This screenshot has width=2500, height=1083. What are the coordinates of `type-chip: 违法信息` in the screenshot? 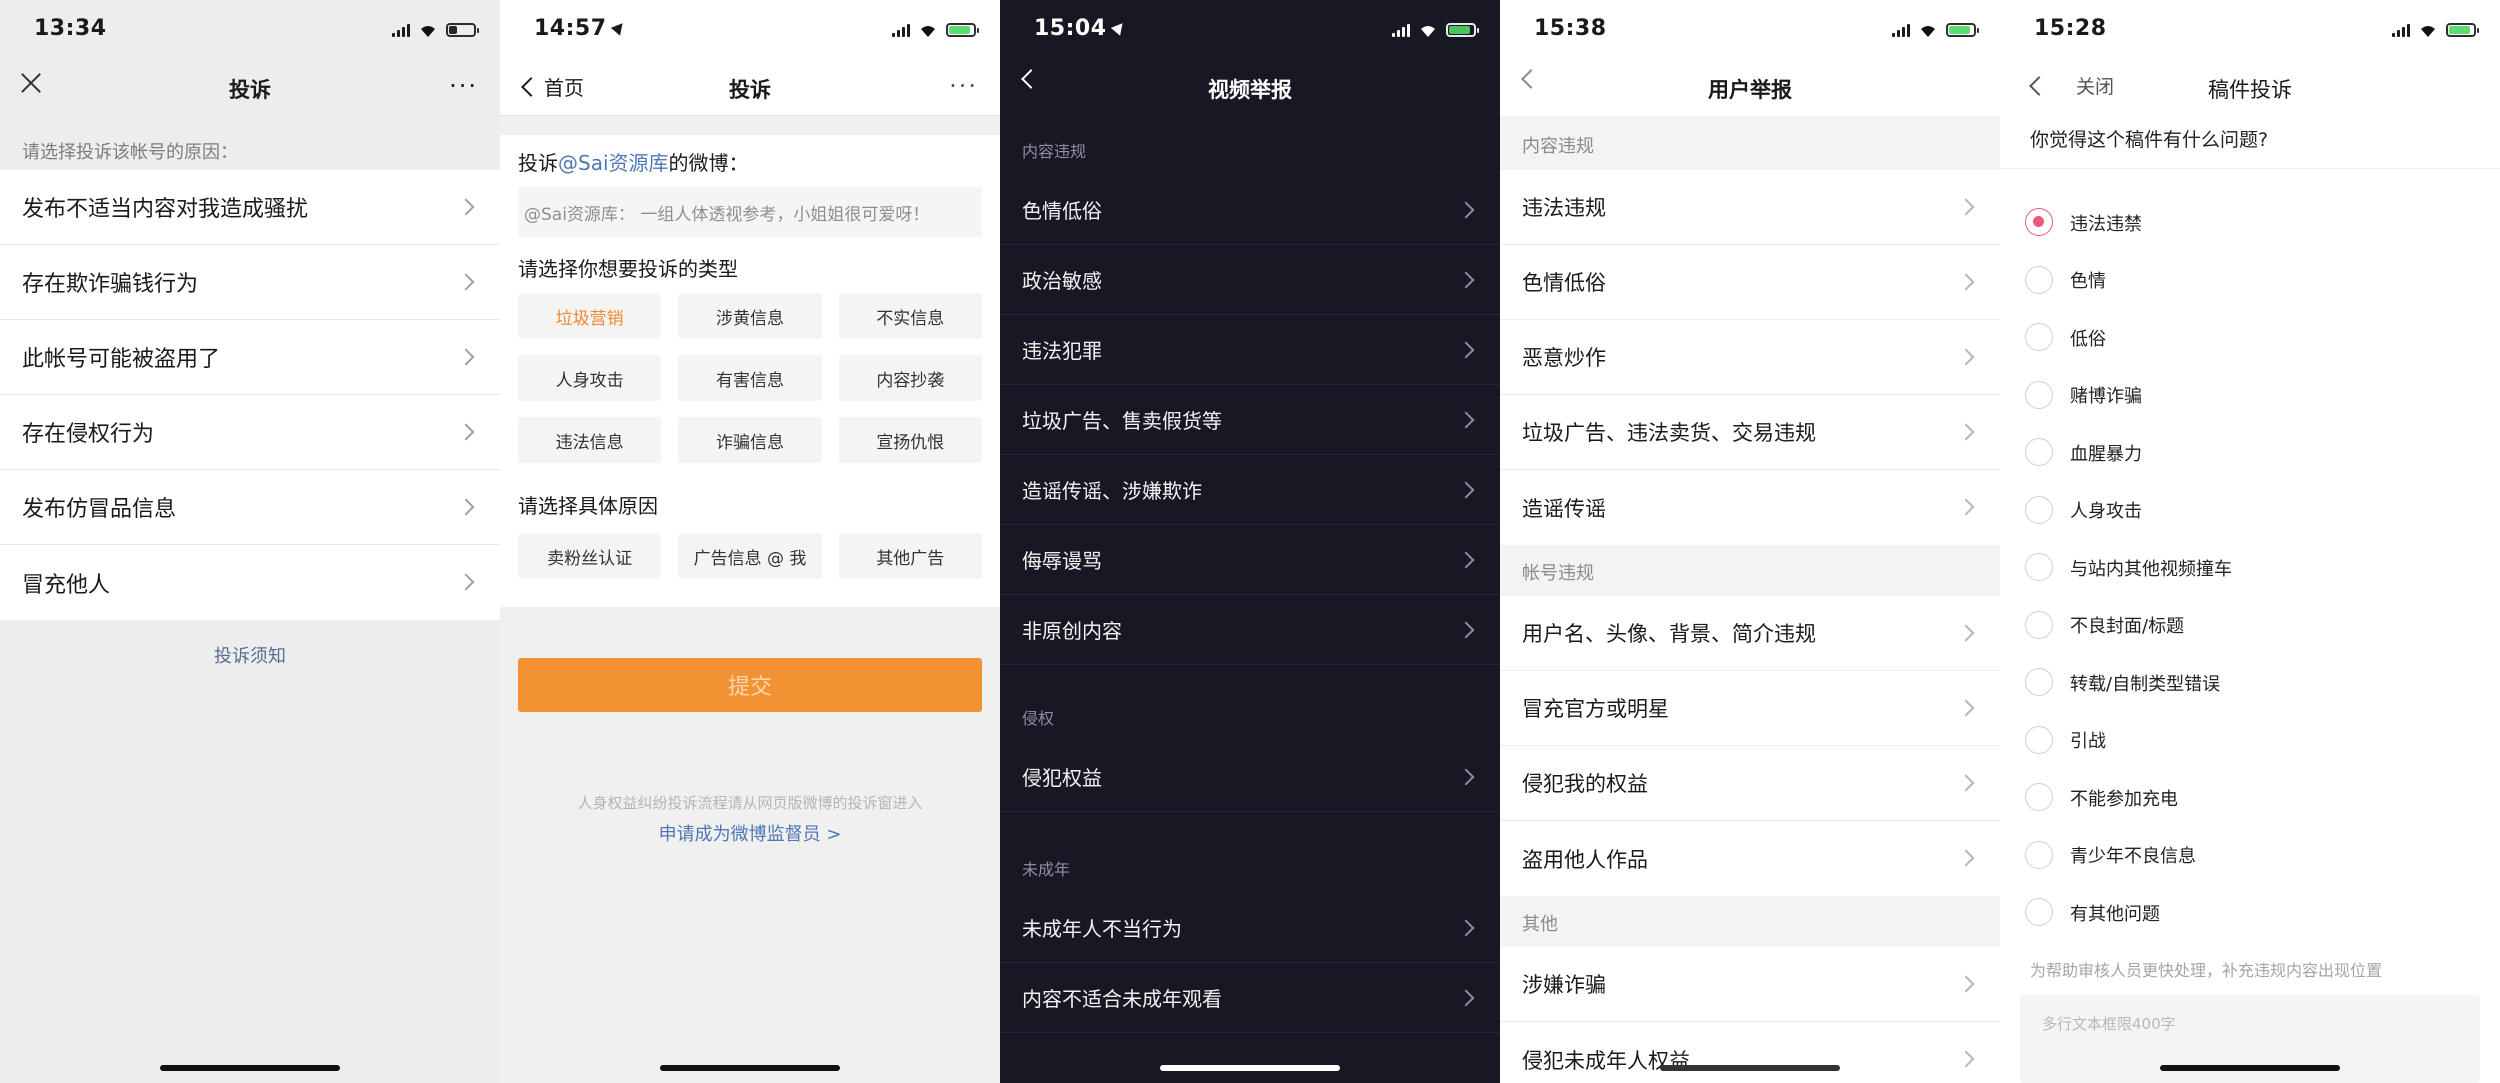 It's located at (590, 440).